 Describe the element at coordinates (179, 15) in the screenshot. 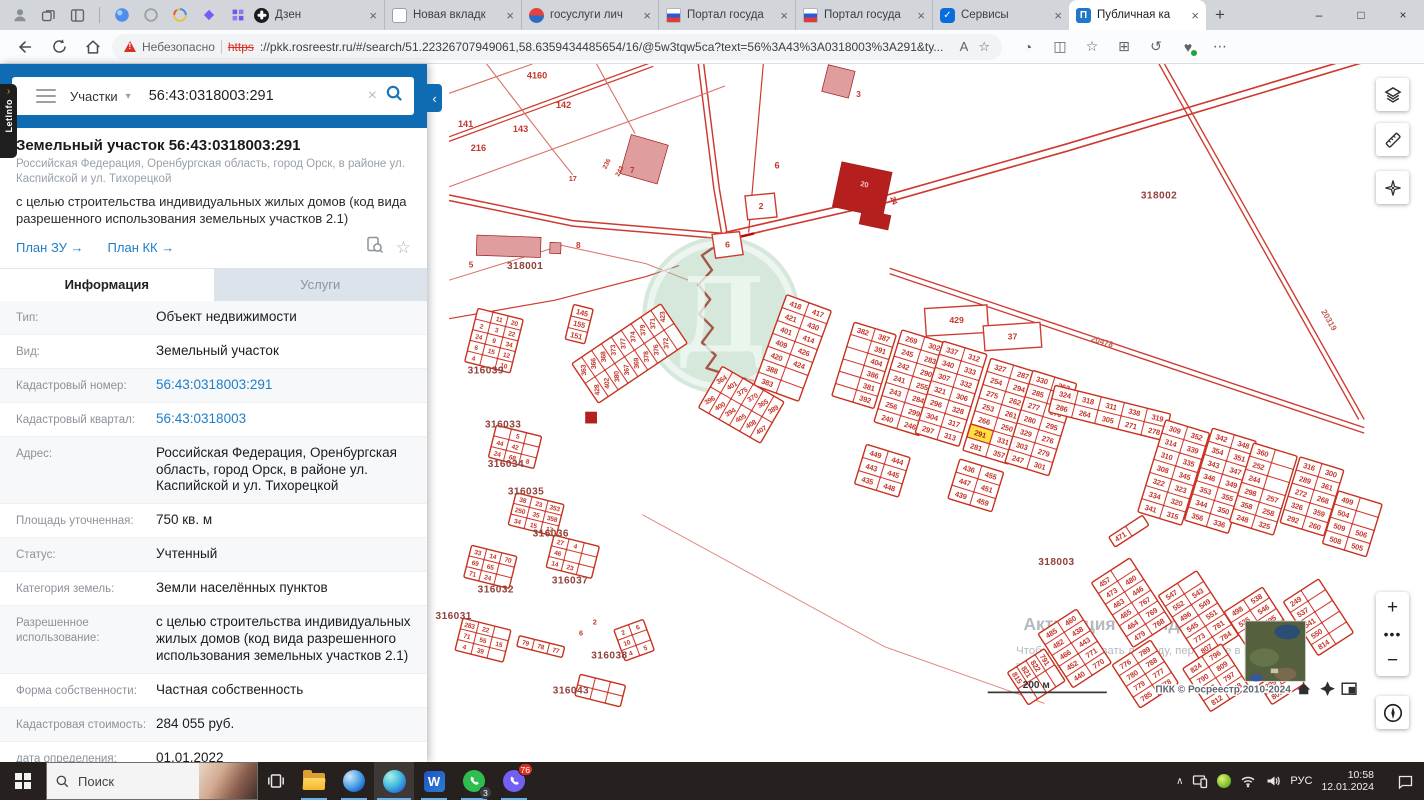

I see `extension-arc-icon` at that location.